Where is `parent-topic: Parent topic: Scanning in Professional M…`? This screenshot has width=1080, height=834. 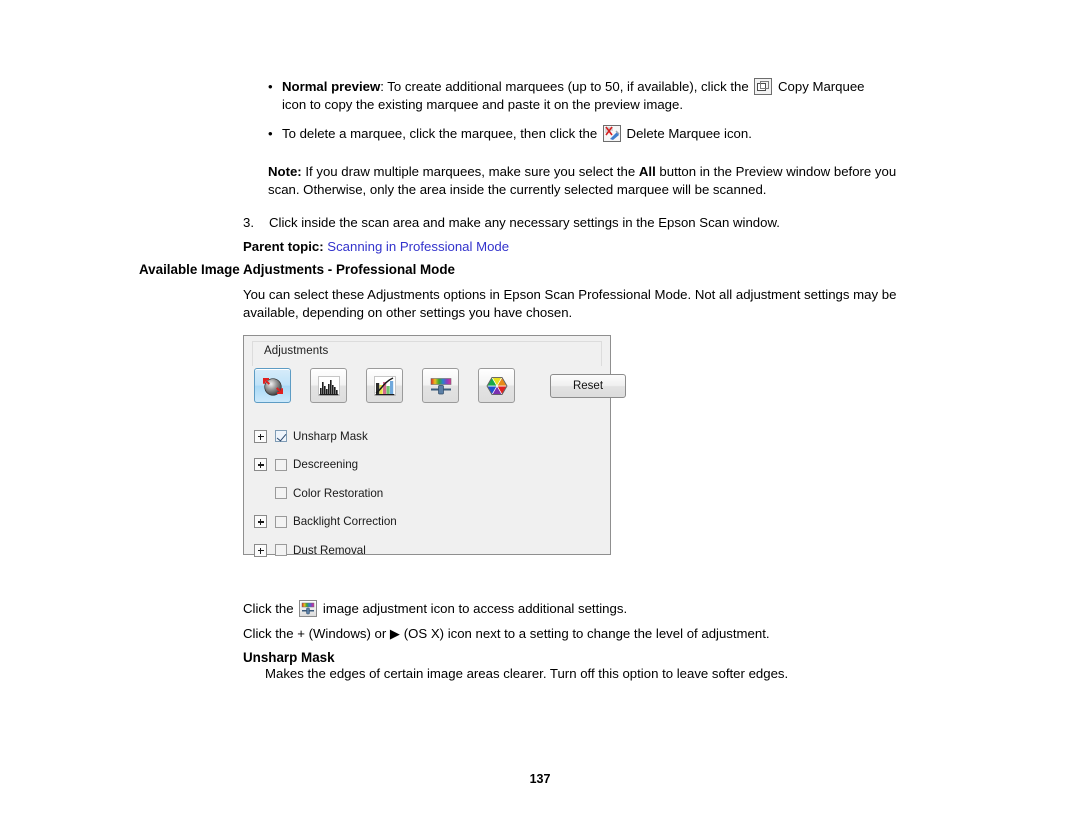 parent-topic: Parent topic: Scanning in Professional M… is located at coordinates (376, 247).